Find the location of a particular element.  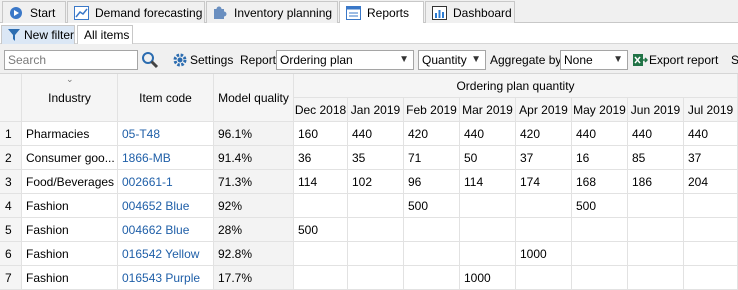

column-header-model-quality: Model quality is located at coordinates (254, 98).